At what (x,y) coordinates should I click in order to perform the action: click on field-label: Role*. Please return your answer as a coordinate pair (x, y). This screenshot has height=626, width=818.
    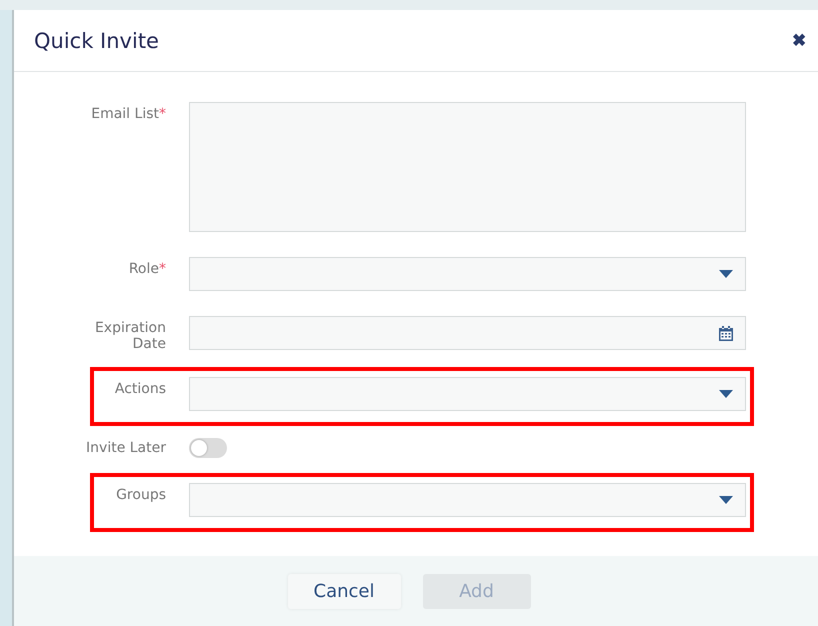
    Looking at the image, I should click on (147, 268).